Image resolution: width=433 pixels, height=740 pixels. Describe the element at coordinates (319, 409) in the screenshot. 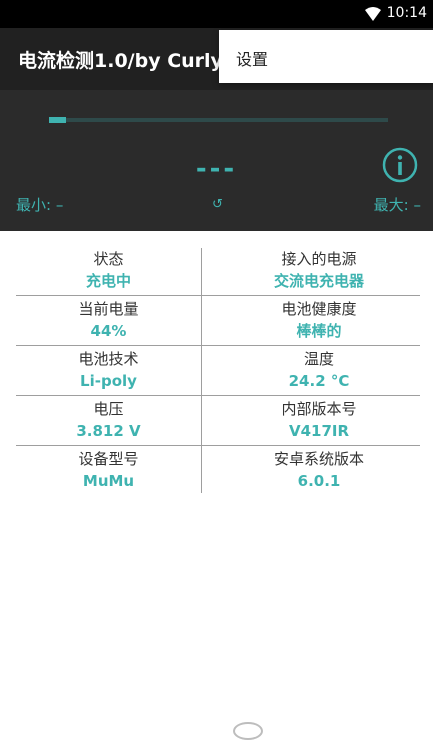

I see `cell-label: 内部版本号` at that location.